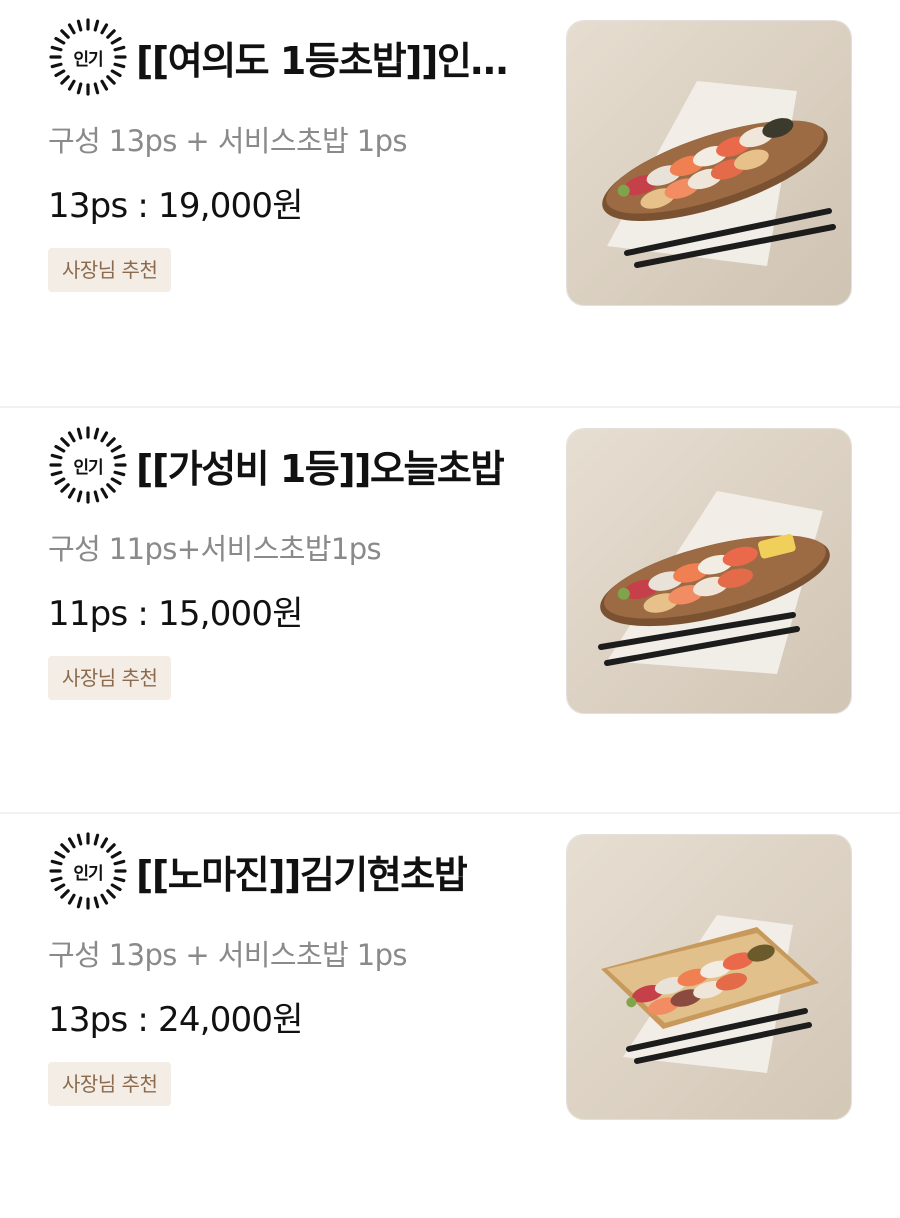 This screenshot has height=1218, width=900. I want to click on item-price: 11ps : 15,000원, so click(175, 614).